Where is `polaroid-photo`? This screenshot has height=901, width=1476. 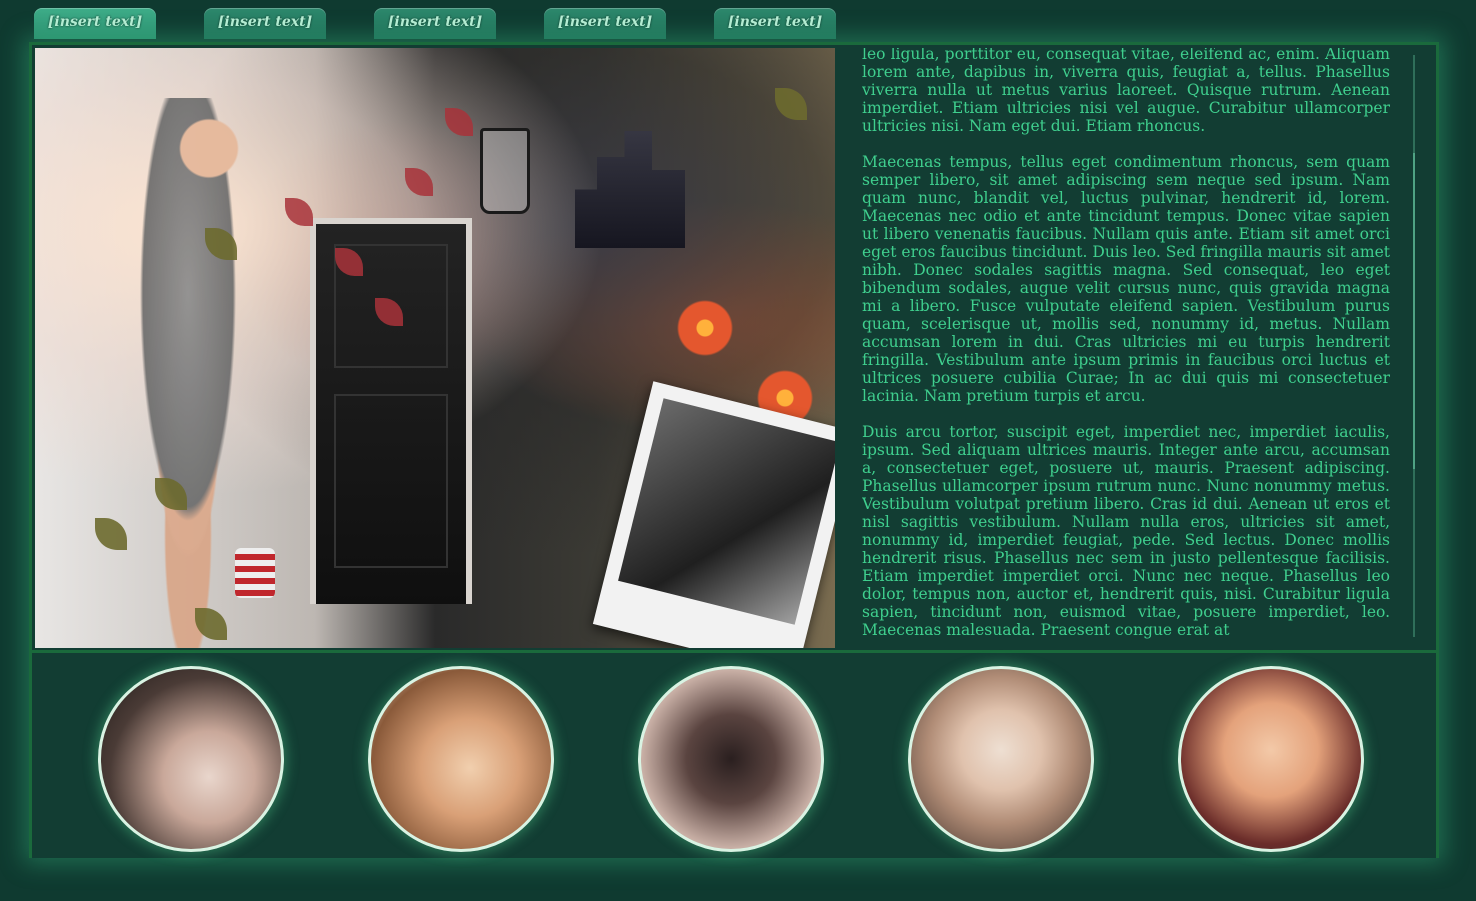
polaroid-photo is located at coordinates (713, 514).